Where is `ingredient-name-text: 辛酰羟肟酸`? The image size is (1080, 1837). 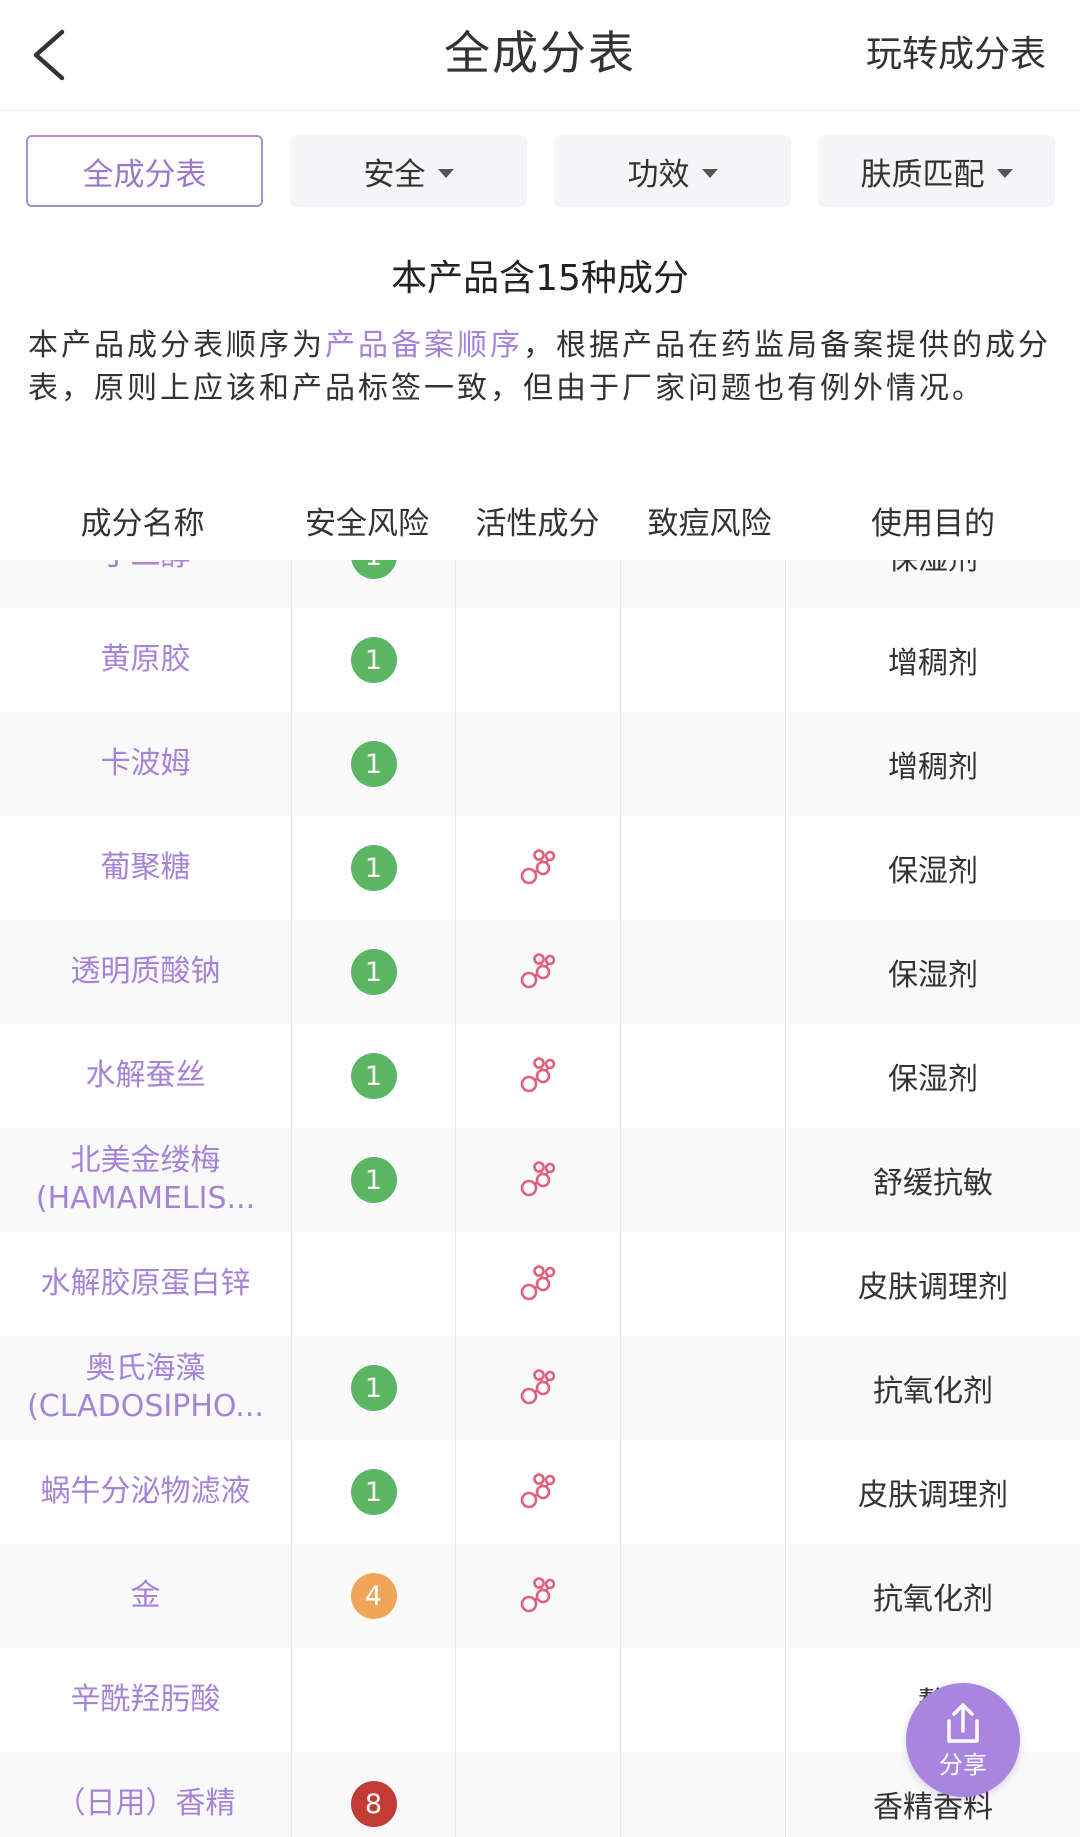 ingredient-name-text: 辛酰羟肟酸 is located at coordinates (145, 1699).